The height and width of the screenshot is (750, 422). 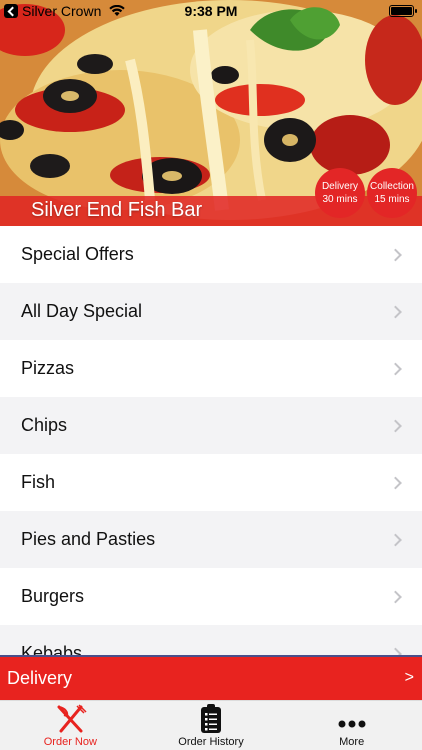 I want to click on menu-item-label: Fish, so click(x=38, y=482).